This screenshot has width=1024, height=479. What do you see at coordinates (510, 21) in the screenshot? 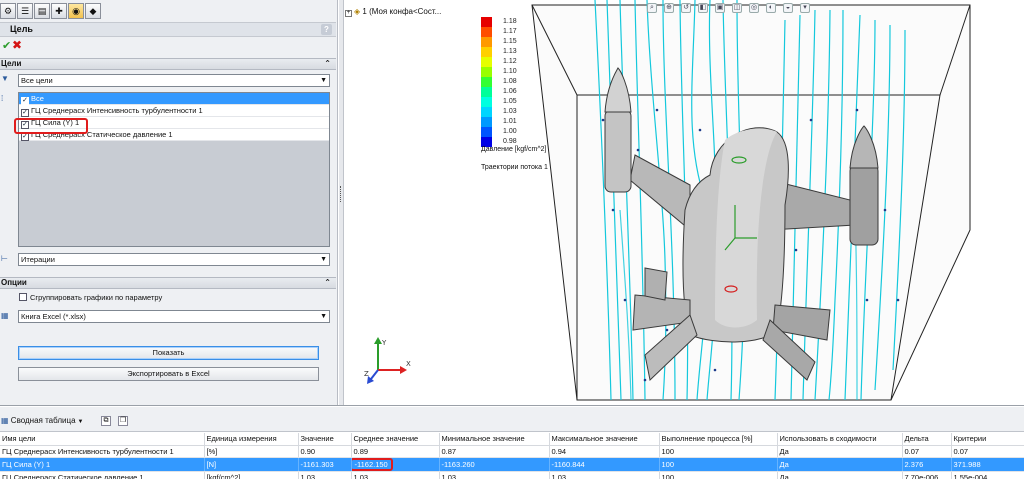
I see `legend-label: 1.18` at bounding box center [510, 21].